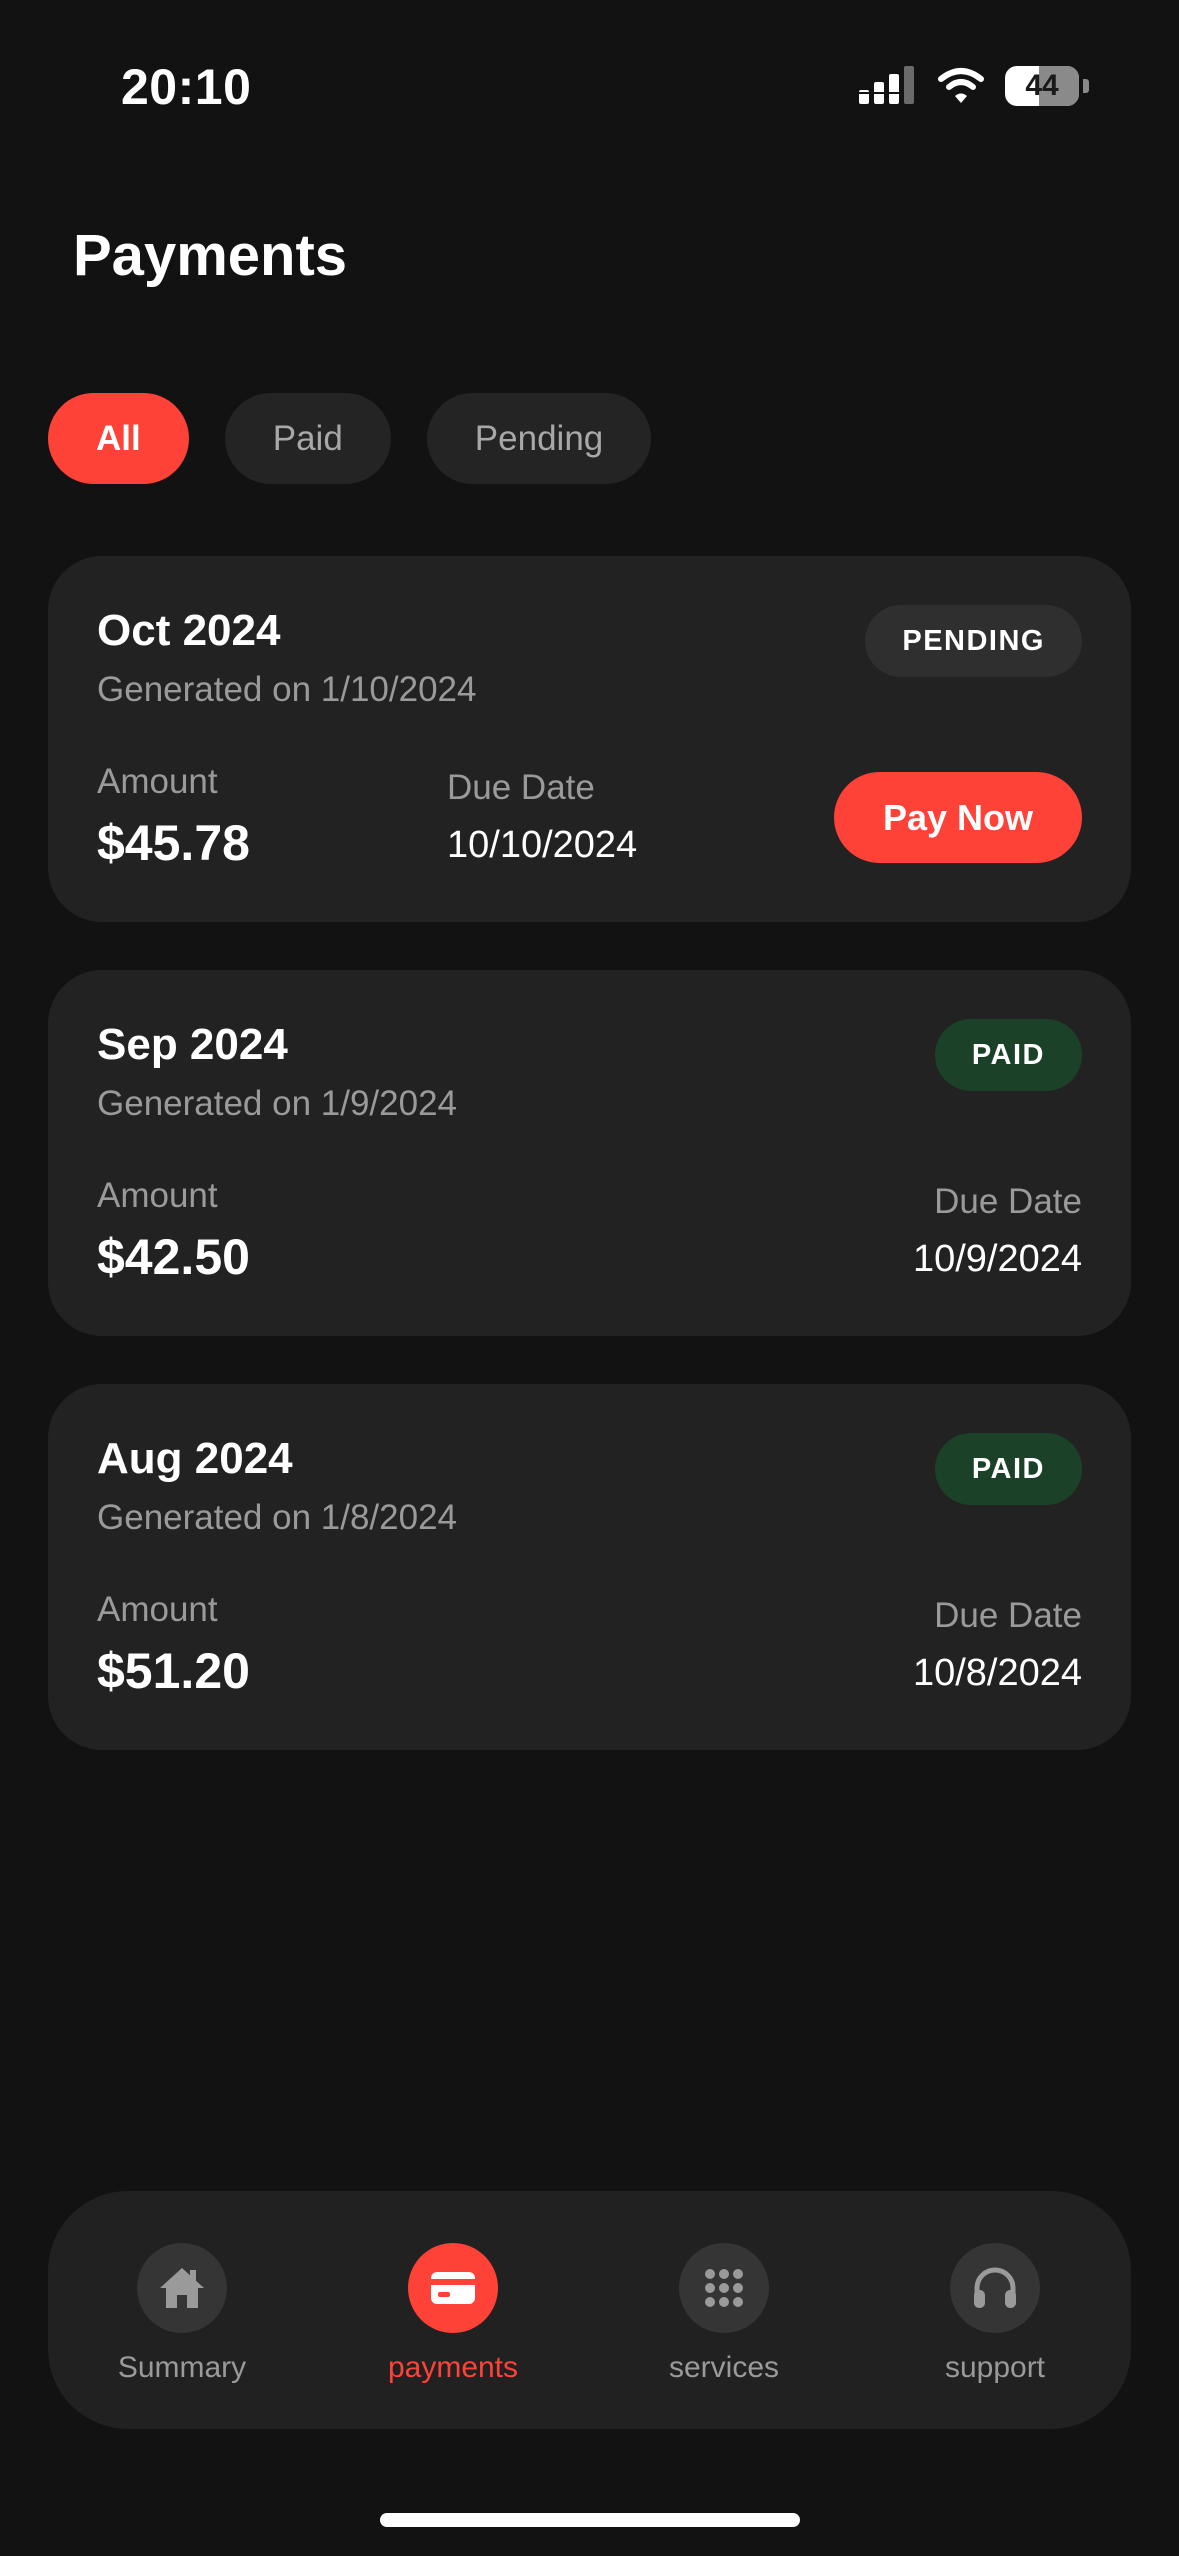 The width and height of the screenshot is (1179, 2556). What do you see at coordinates (589, 85) in the screenshot?
I see `status-bar: 20:10 44` at bounding box center [589, 85].